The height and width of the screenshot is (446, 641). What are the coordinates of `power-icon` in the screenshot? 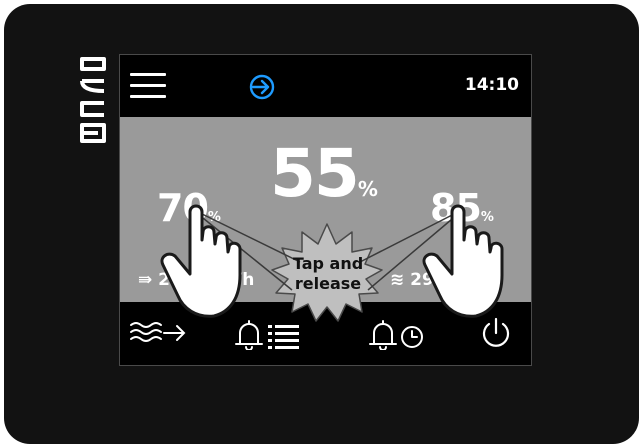 It's located at (496, 333).